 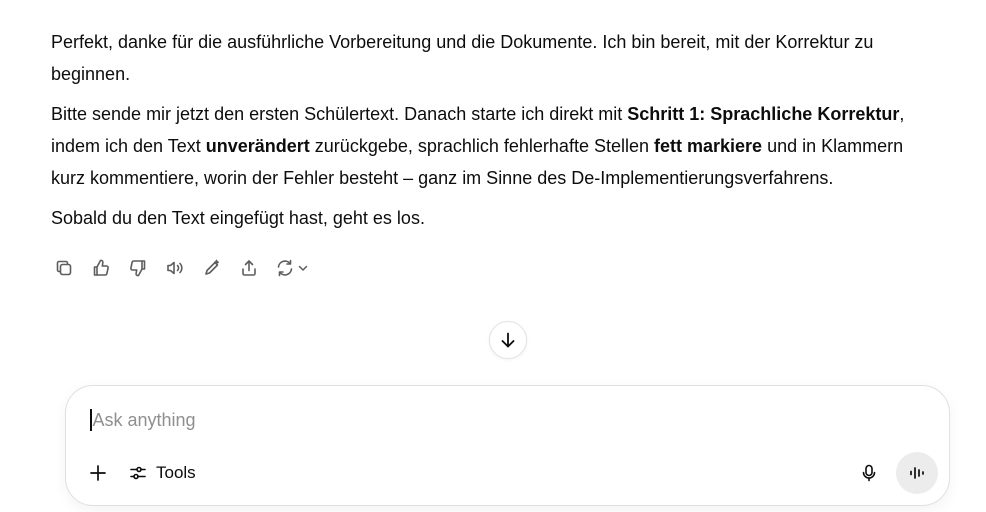 I want to click on scroll-to-bottom-button, so click(x=508, y=340).